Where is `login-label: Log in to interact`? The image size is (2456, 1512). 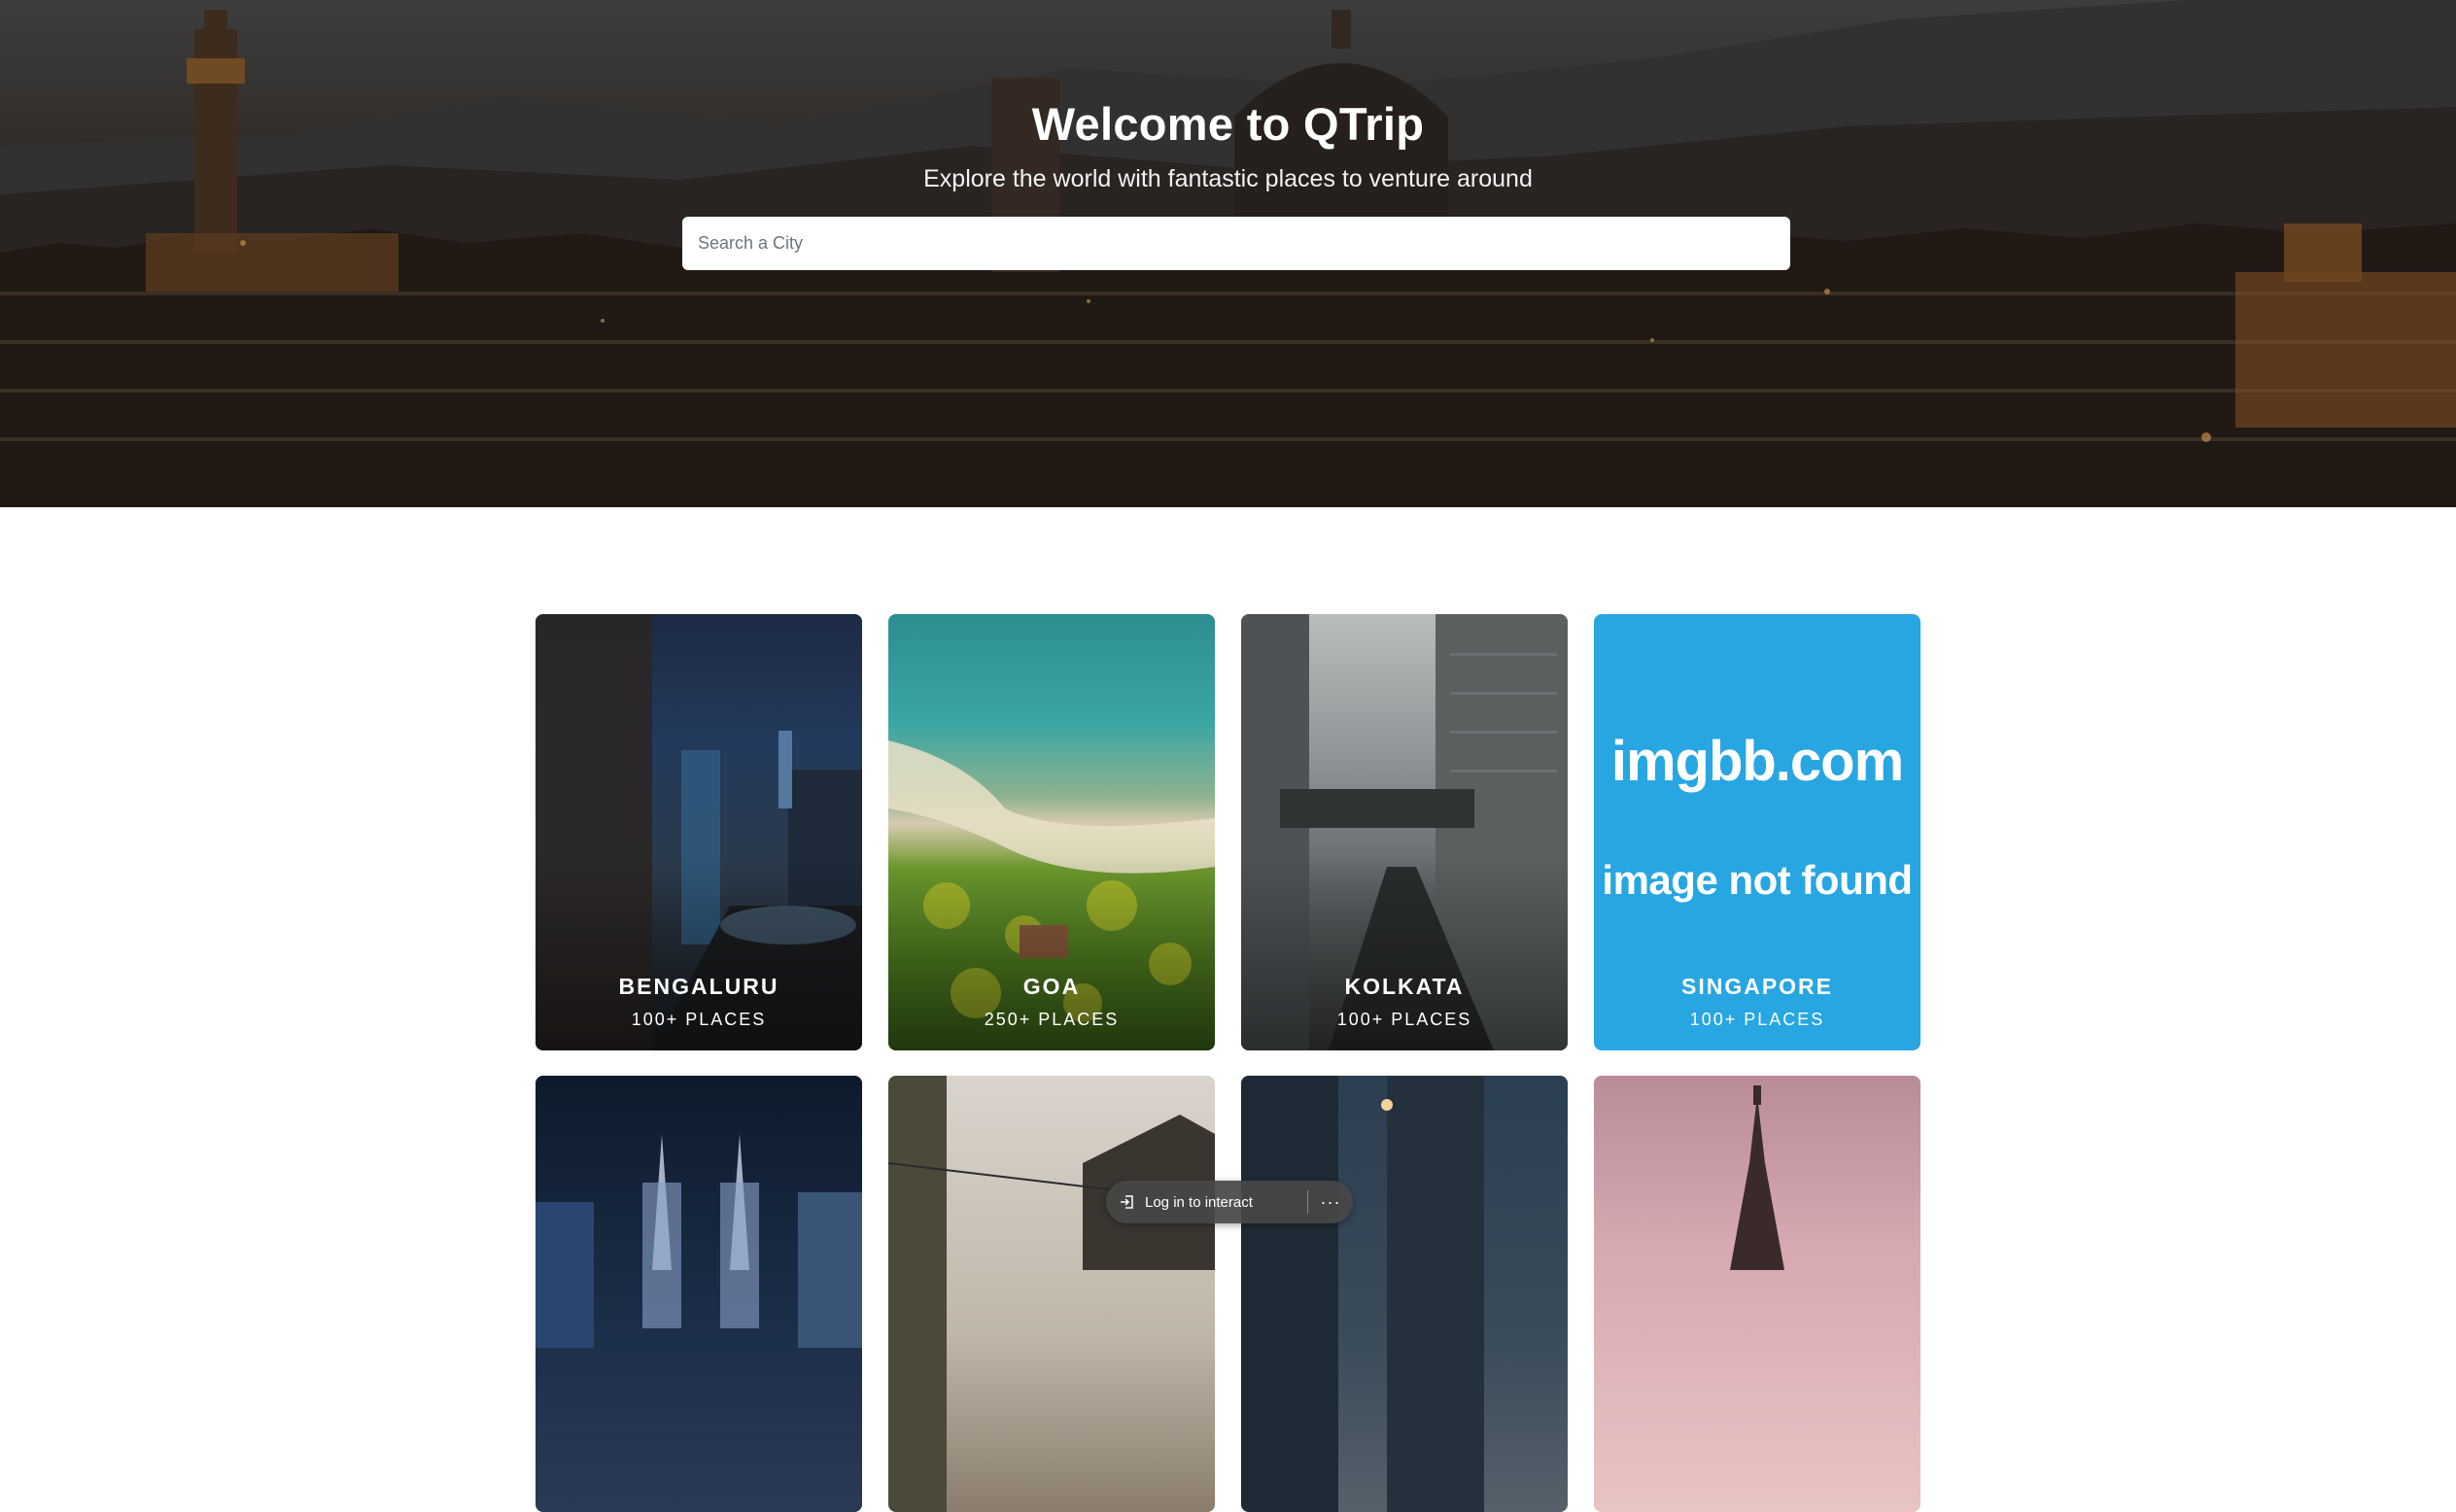
login-label: Log in to interact is located at coordinates (1199, 1202).